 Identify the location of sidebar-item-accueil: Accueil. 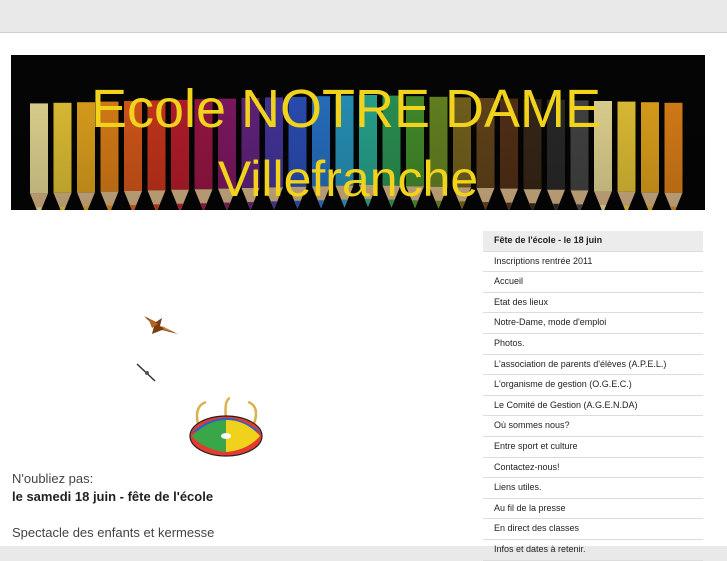
(593, 282).